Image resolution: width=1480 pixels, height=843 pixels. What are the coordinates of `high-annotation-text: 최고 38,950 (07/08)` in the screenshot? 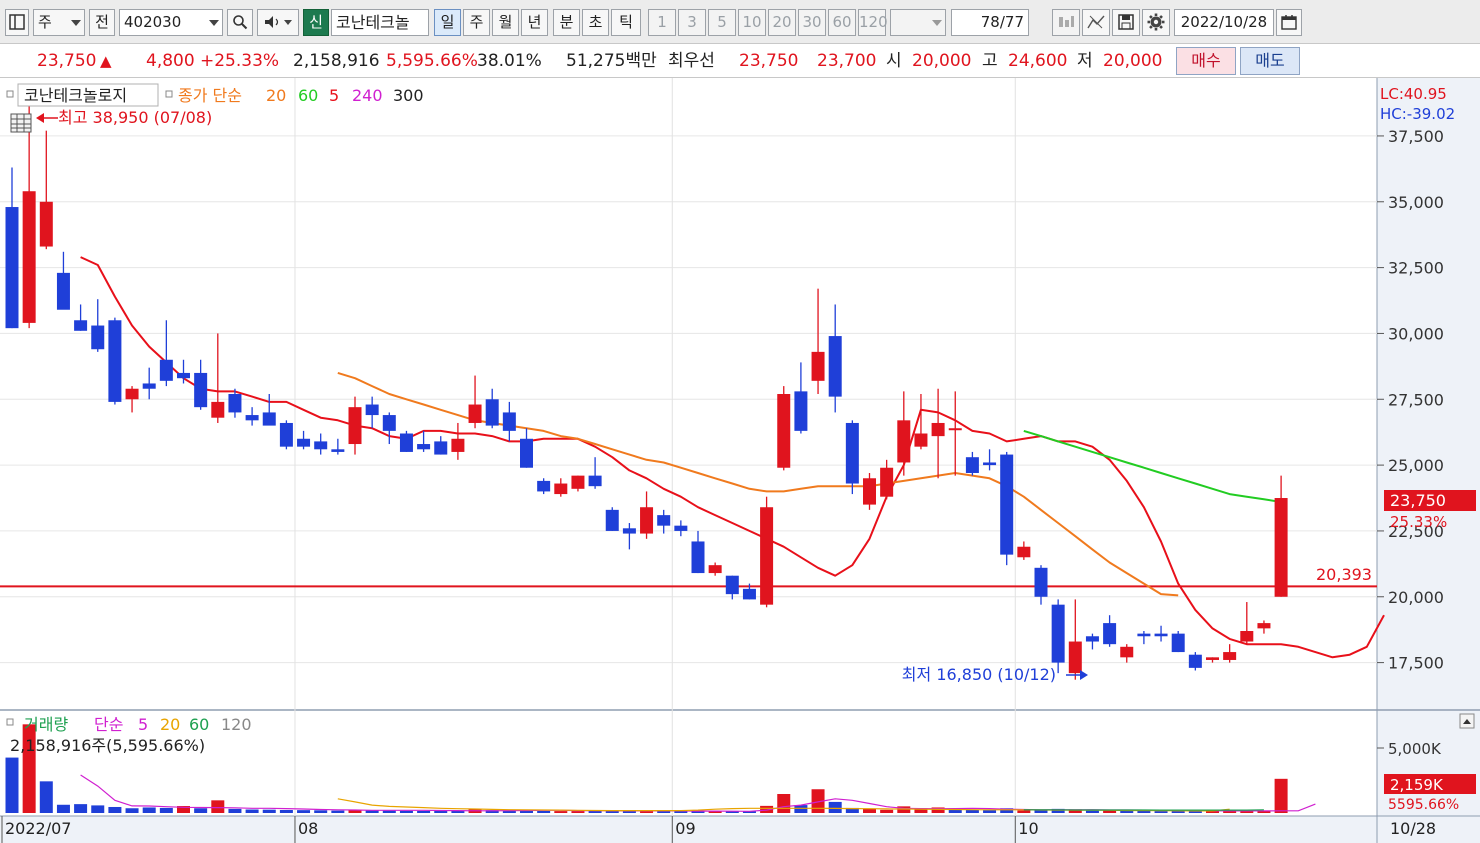 It's located at (135, 117).